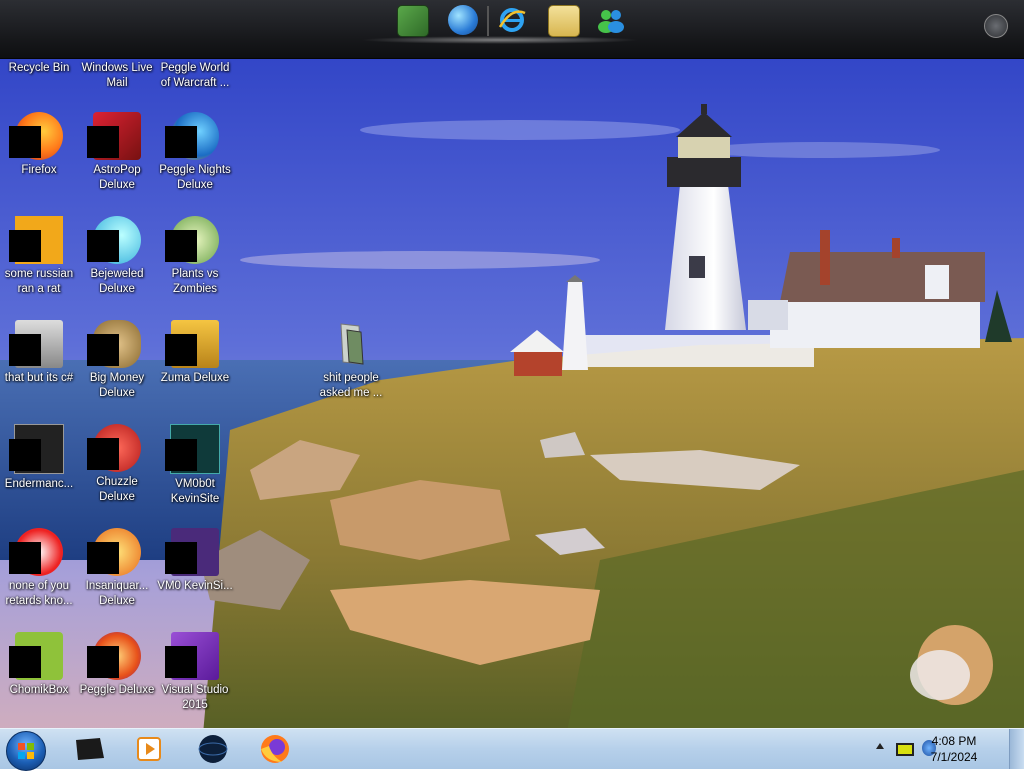 This screenshot has width=1024, height=774. I want to click on desktop-icon-peggle-deluxe: Peggle Deluxe, so click(117, 665).